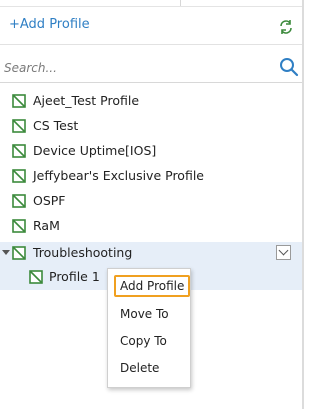 This screenshot has height=409, width=320. I want to click on tree-item-jeffybear-profile: Jeffybear's Exclusive Profile, so click(151, 177).